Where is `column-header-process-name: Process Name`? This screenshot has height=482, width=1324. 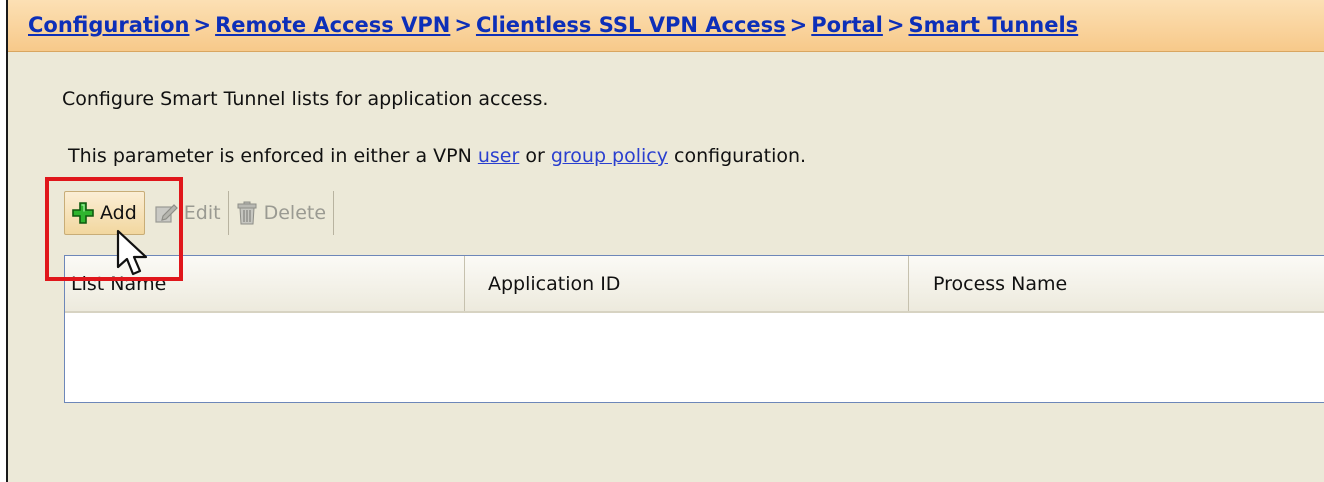 column-header-process-name: Process Name is located at coordinates (1116, 283).